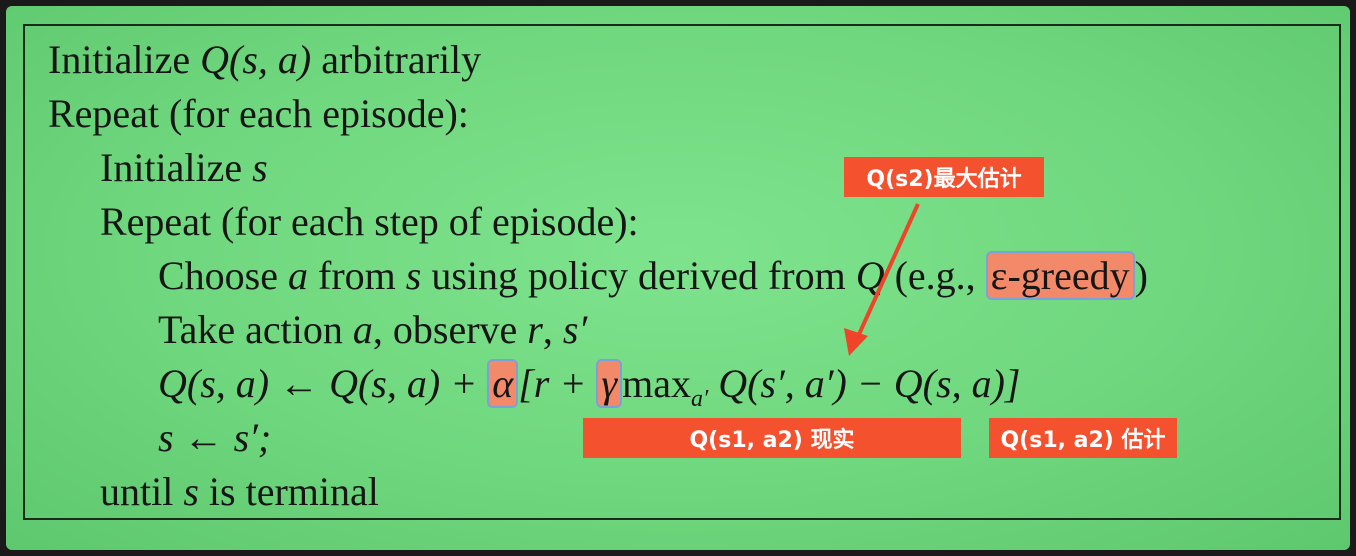 The width and height of the screenshot is (1356, 556). What do you see at coordinates (887, 272) in the screenshot?
I see `arrow-shaft` at bounding box center [887, 272].